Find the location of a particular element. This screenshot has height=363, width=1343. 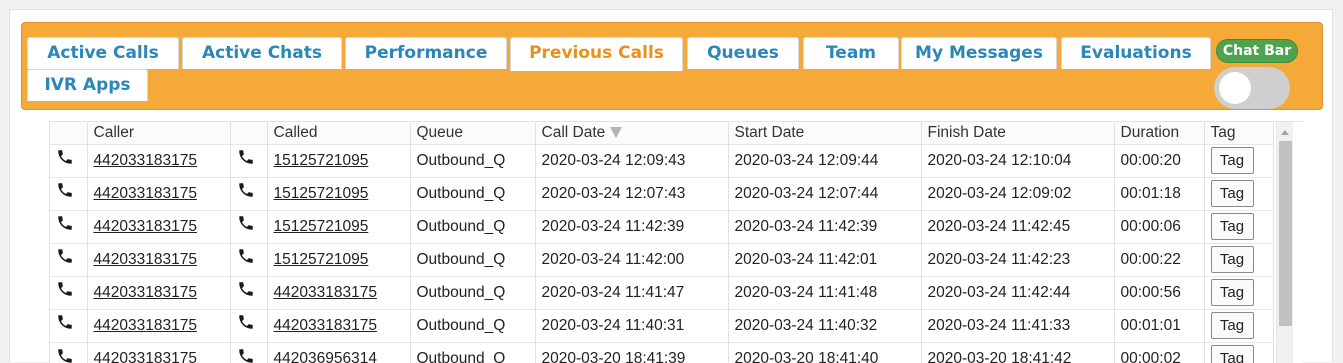

vertical-scrollbar is located at coordinates (1284, 242).